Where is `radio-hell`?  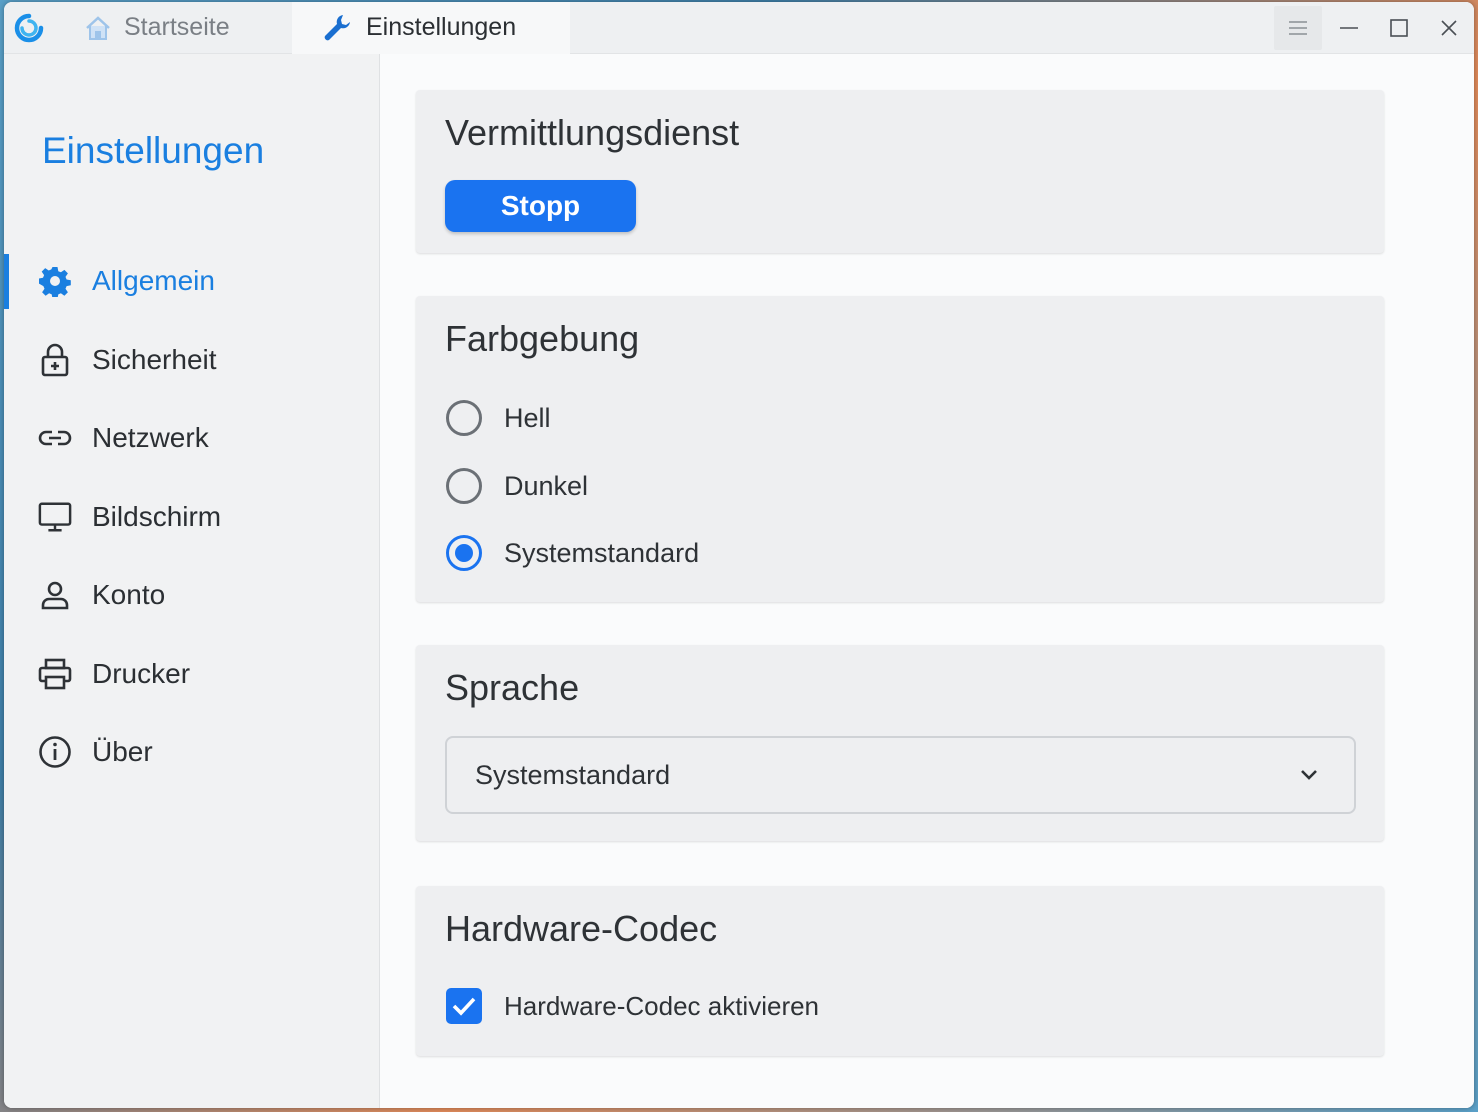
radio-hell is located at coordinates (464, 418).